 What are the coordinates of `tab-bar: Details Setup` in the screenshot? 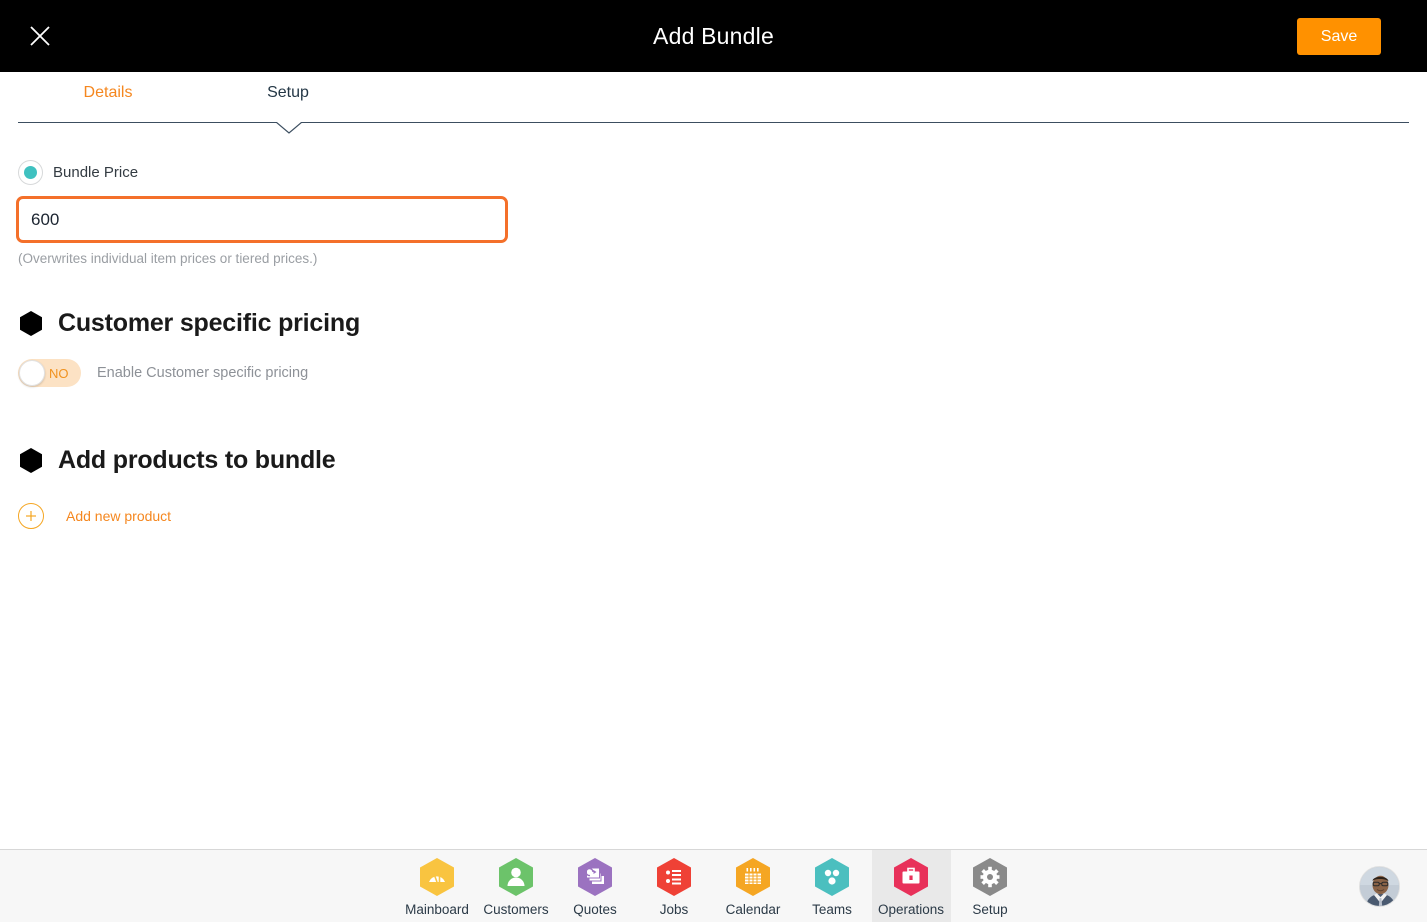 It's located at (713, 103).